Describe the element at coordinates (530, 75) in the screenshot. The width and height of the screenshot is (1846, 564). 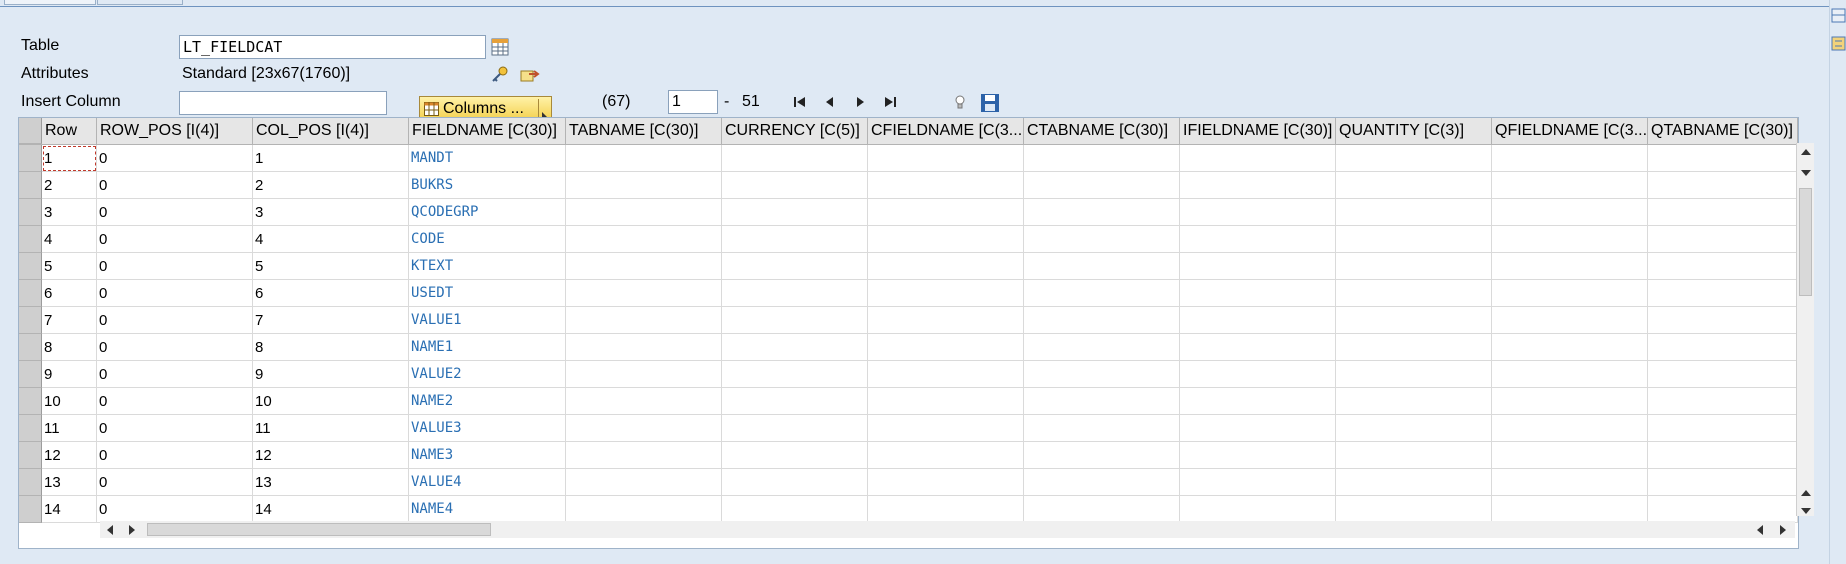
I see `export-icon` at that location.